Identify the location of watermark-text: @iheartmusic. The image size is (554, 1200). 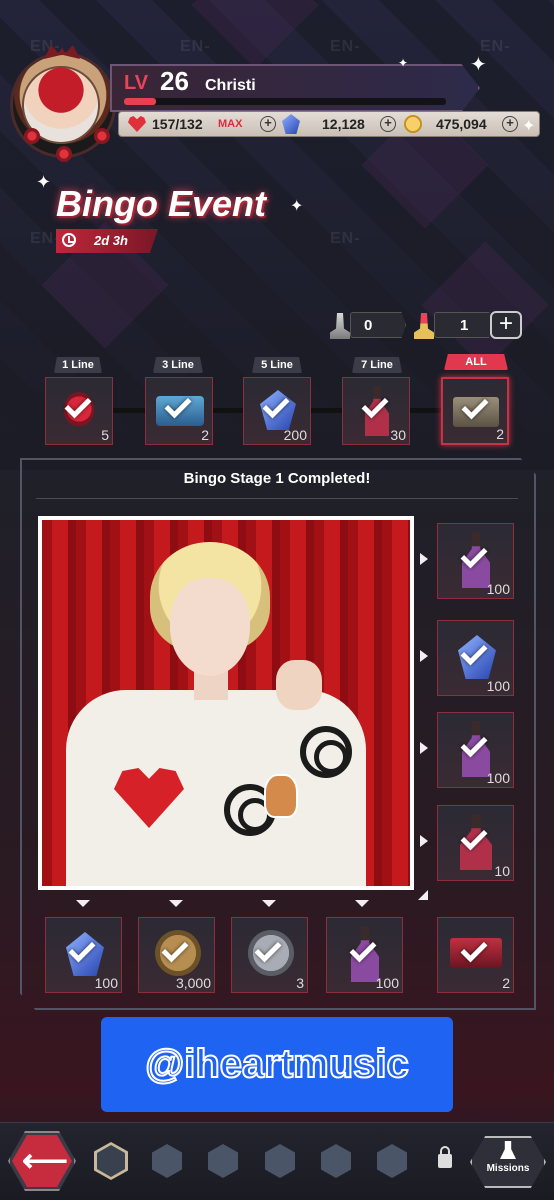
(277, 1064).